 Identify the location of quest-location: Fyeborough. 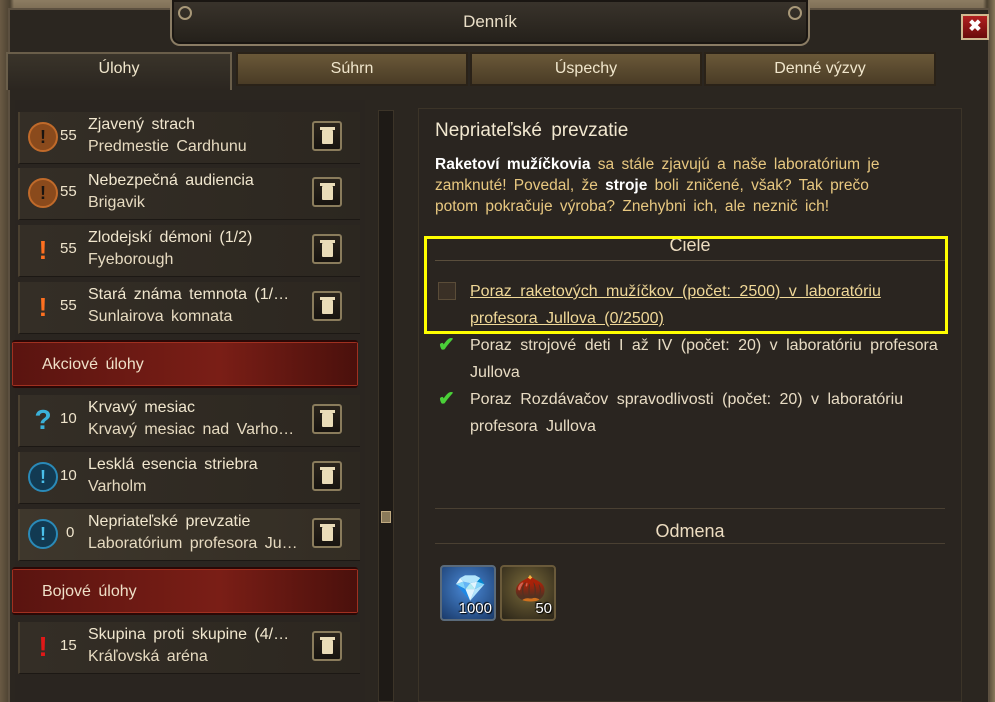
(131, 259).